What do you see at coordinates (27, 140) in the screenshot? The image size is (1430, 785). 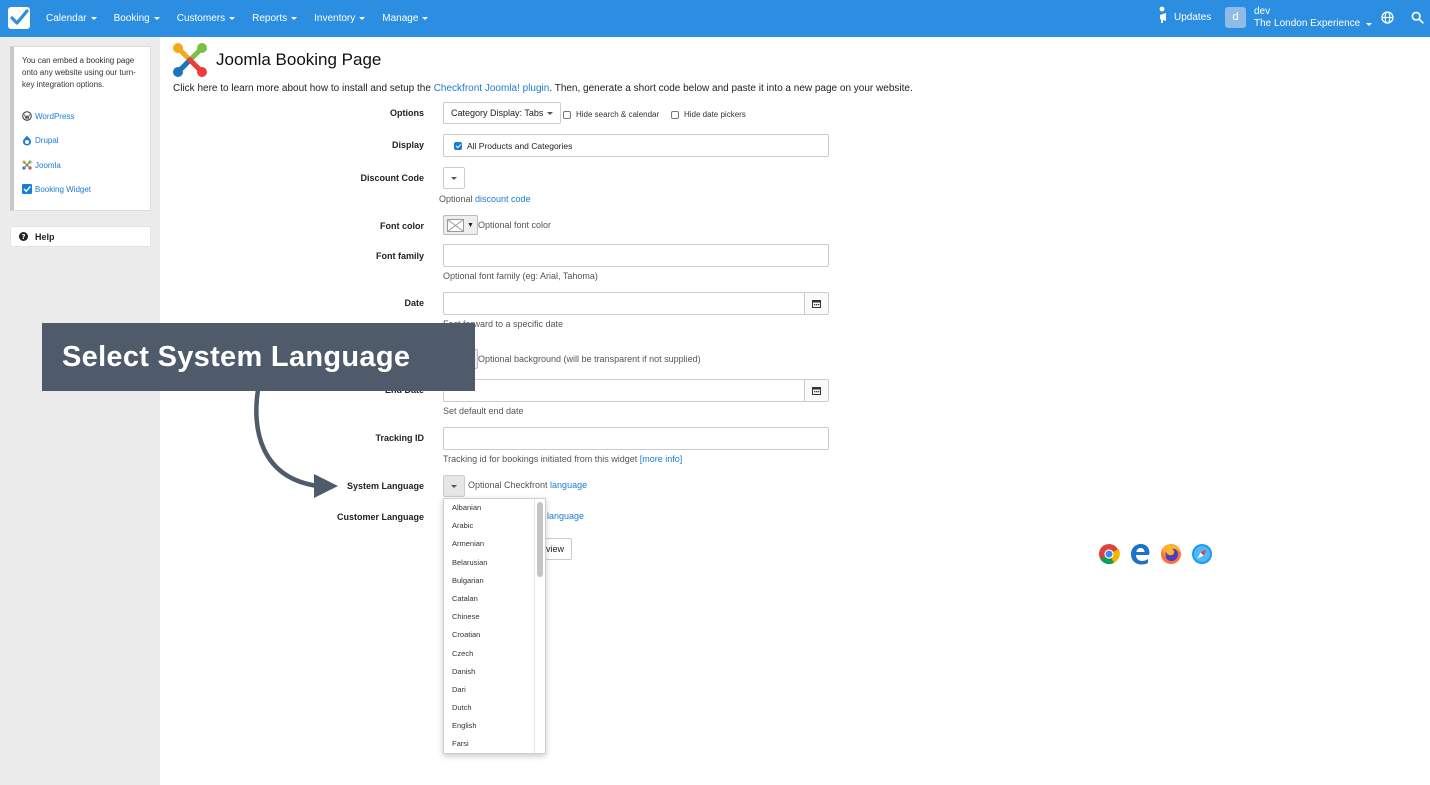 I see `drupal-icon` at bounding box center [27, 140].